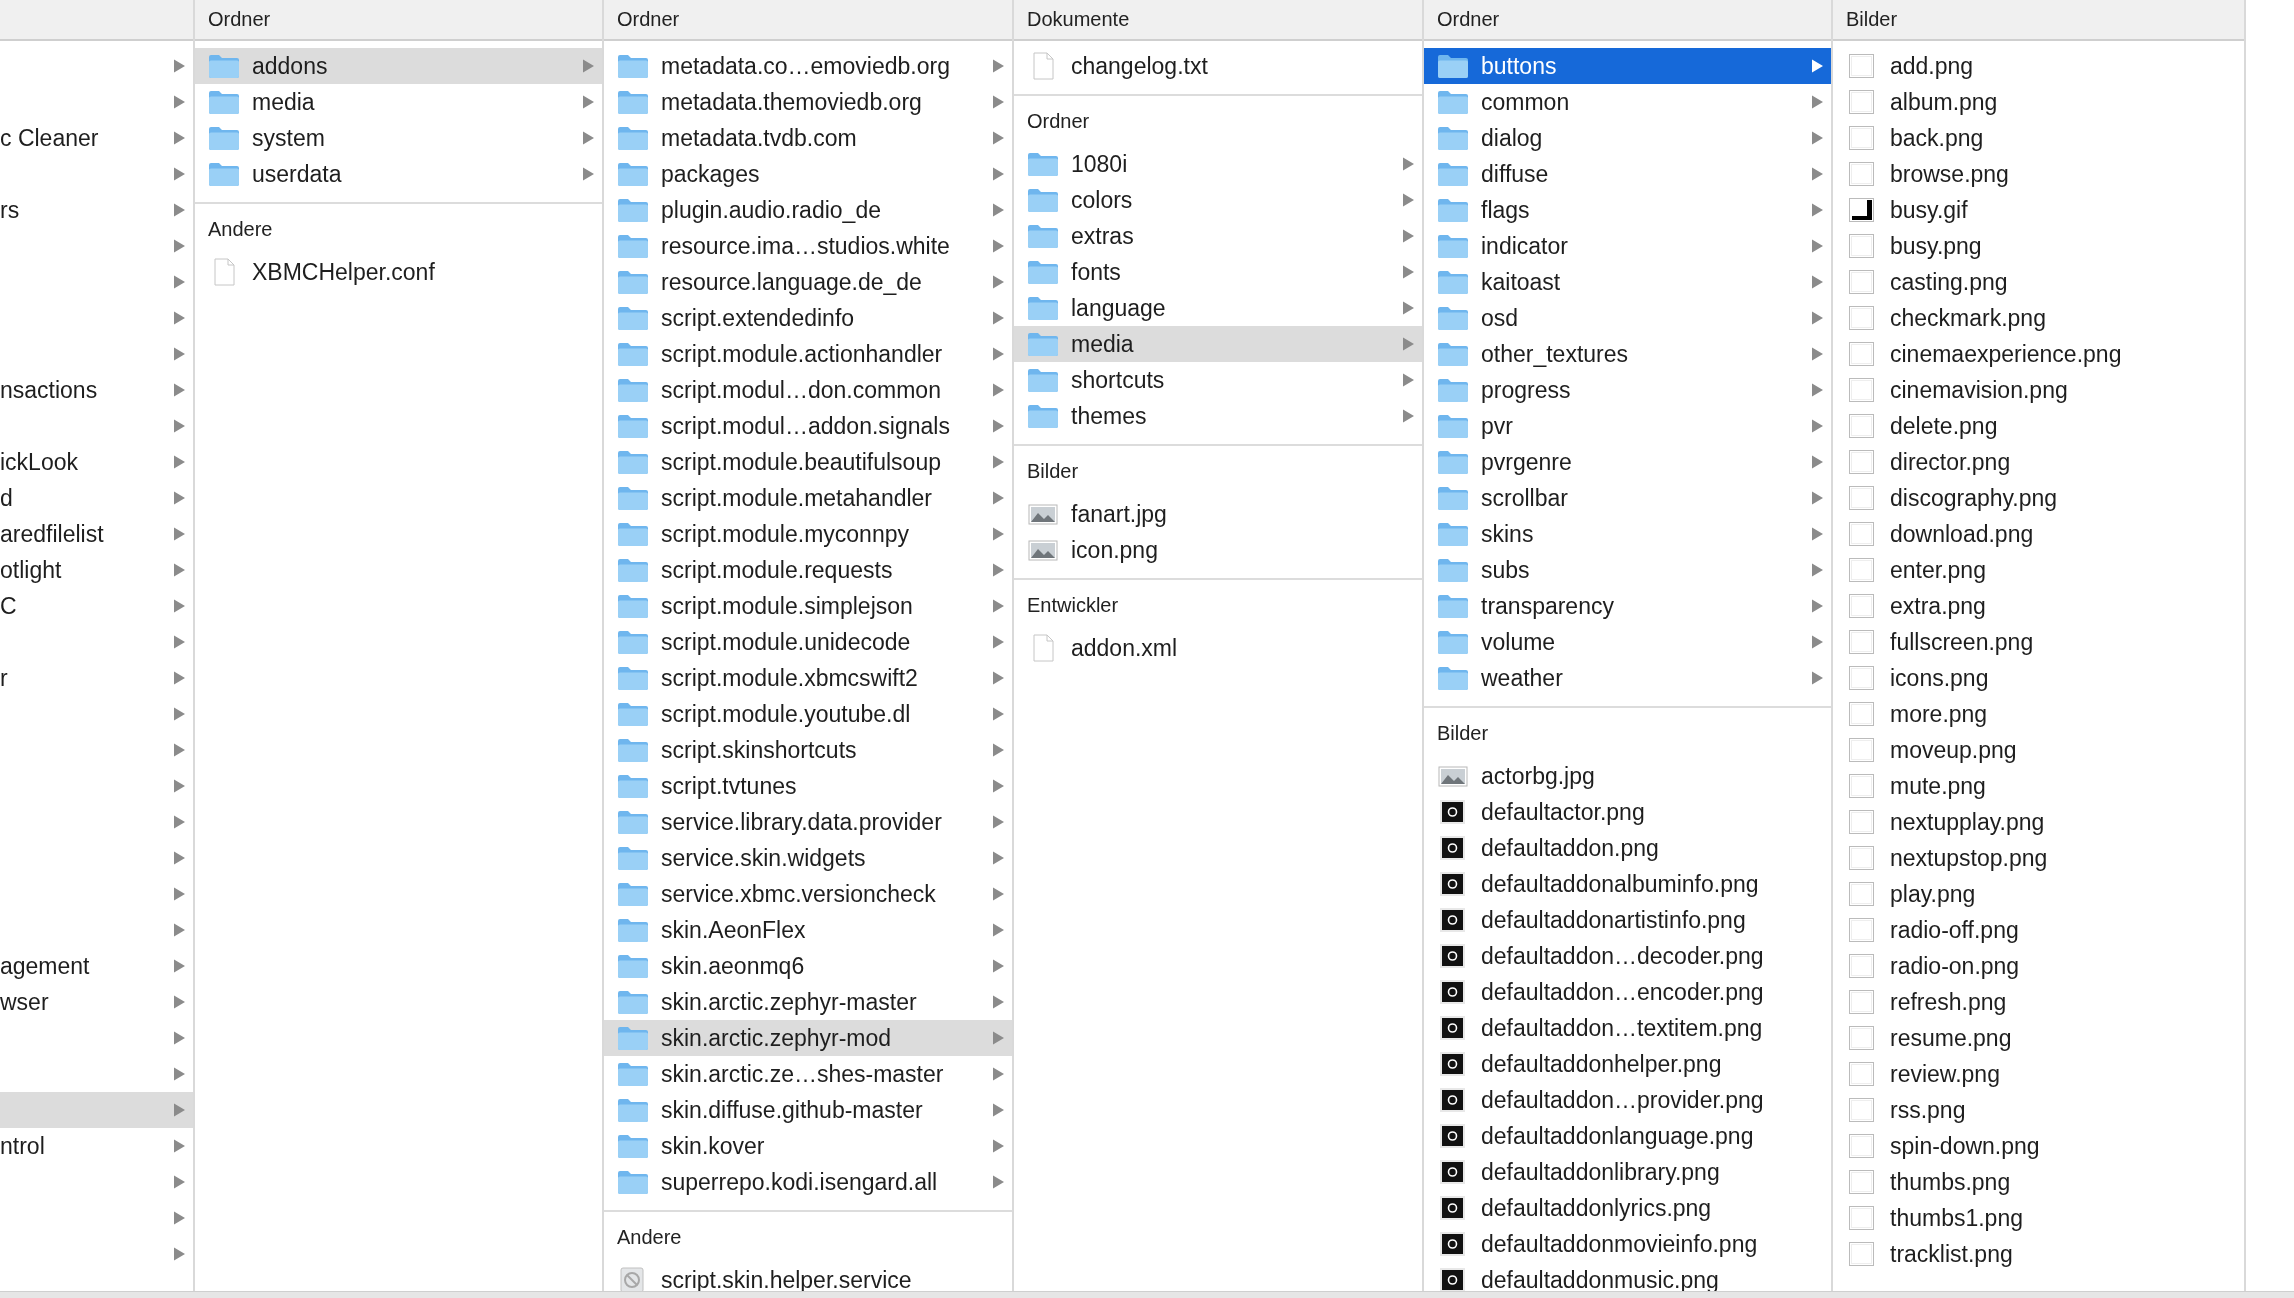  Describe the element at coordinates (2038, 1038) in the screenshot. I see `file-list-item: resume.png` at that location.